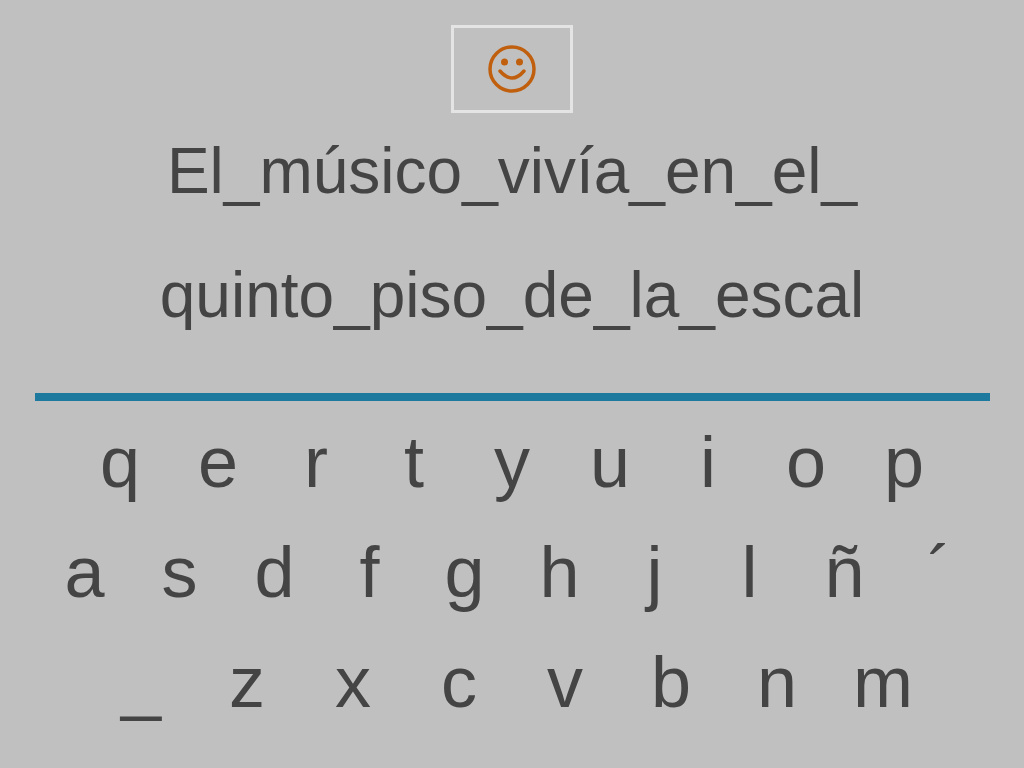 The height and width of the screenshot is (768, 1024). What do you see at coordinates (179, 572) in the screenshot?
I see `letter-key: s` at bounding box center [179, 572].